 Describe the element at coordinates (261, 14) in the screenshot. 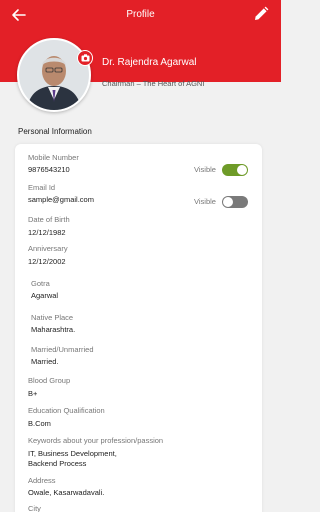

I see `pencil-icon` at that location.